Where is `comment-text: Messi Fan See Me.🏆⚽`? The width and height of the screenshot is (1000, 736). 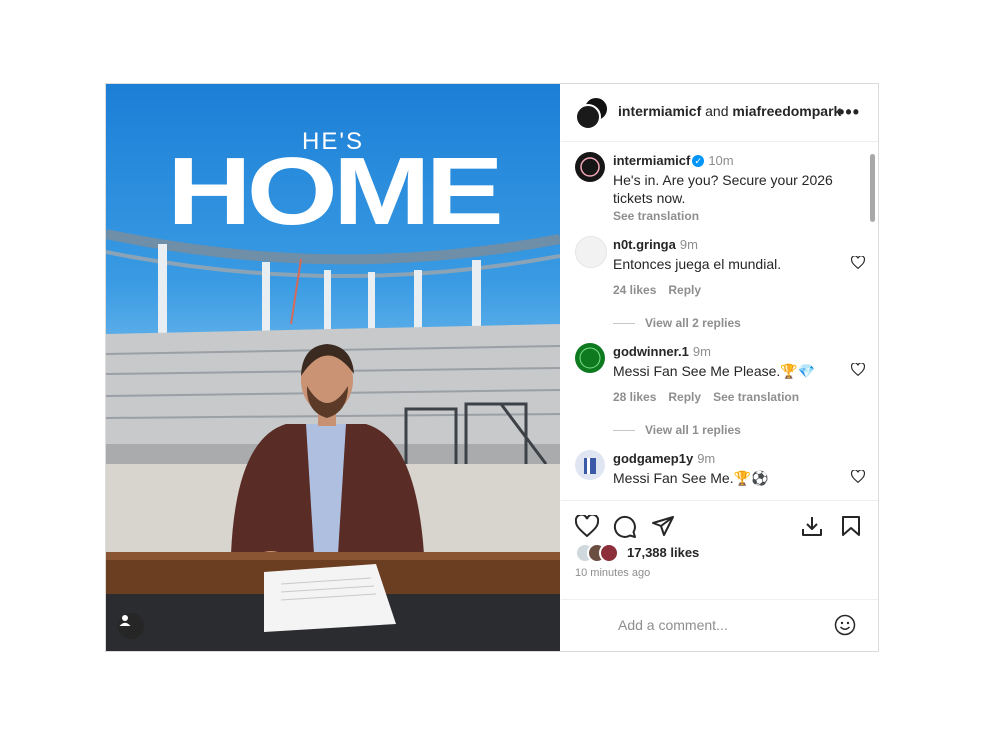 comment-text: Messi Fan See Me.🏆⚽ is located at coordinates (691, 478).